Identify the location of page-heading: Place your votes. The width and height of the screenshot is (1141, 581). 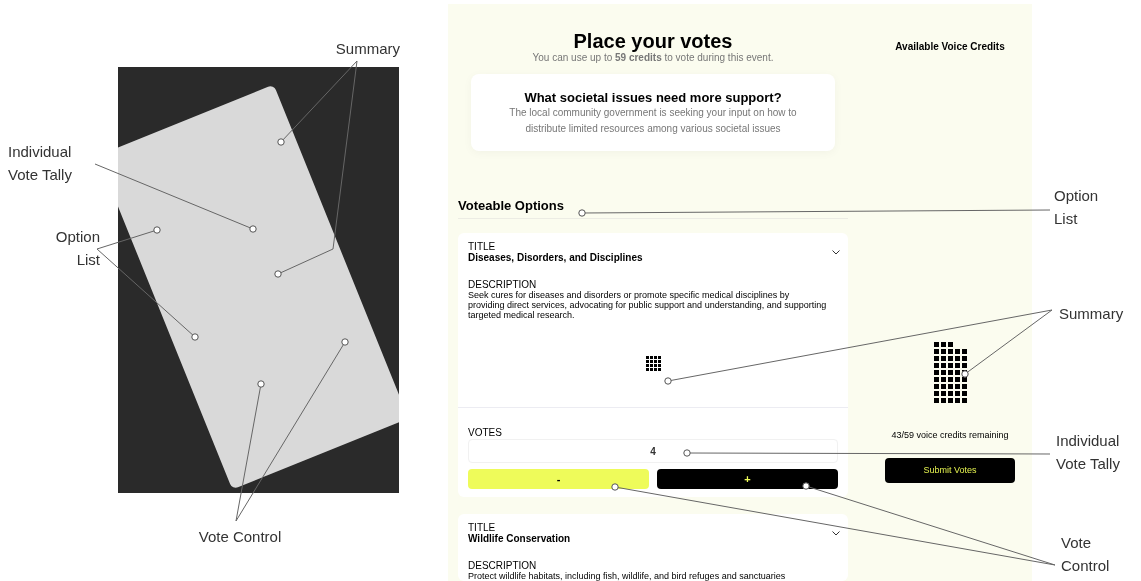
(652, 41).